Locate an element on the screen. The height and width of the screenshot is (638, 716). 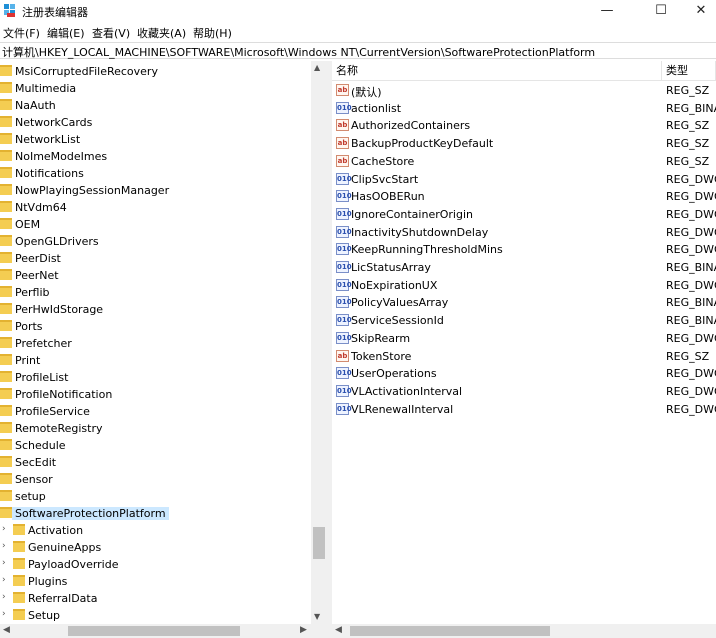
scroll-up-arrow-icon: ▲ is located at coordinates (317, 67).